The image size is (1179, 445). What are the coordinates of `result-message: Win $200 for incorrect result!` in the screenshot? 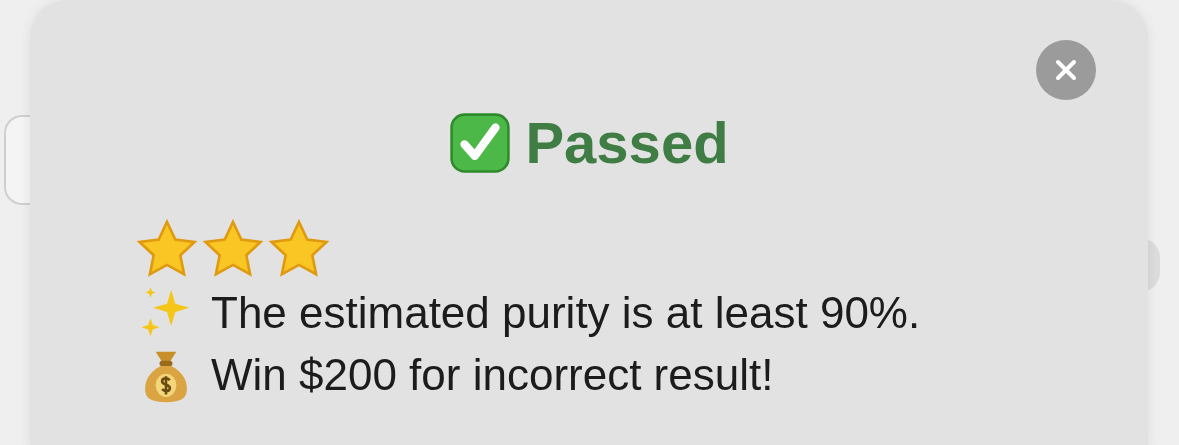 It's located at (492, 375).